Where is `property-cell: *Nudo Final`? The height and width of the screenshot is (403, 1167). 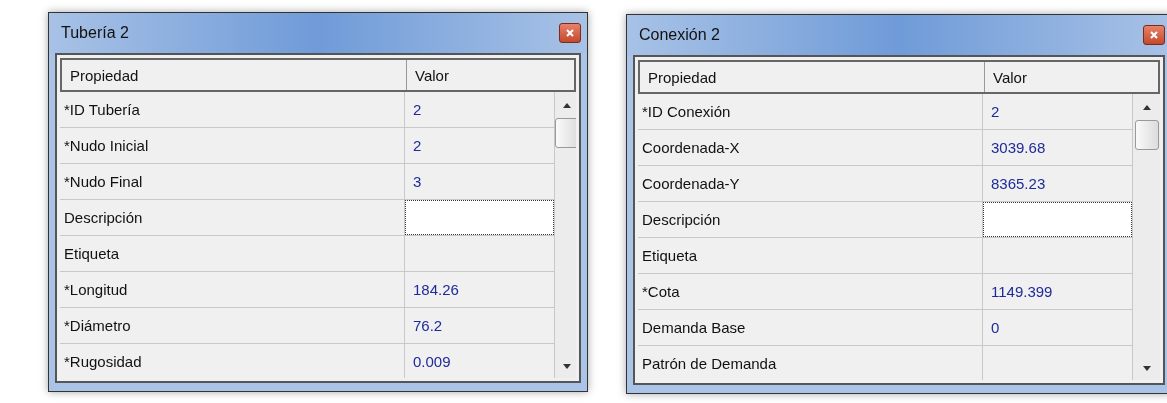
property-cell: *Nudo Final is located at coordinates (232, 181).